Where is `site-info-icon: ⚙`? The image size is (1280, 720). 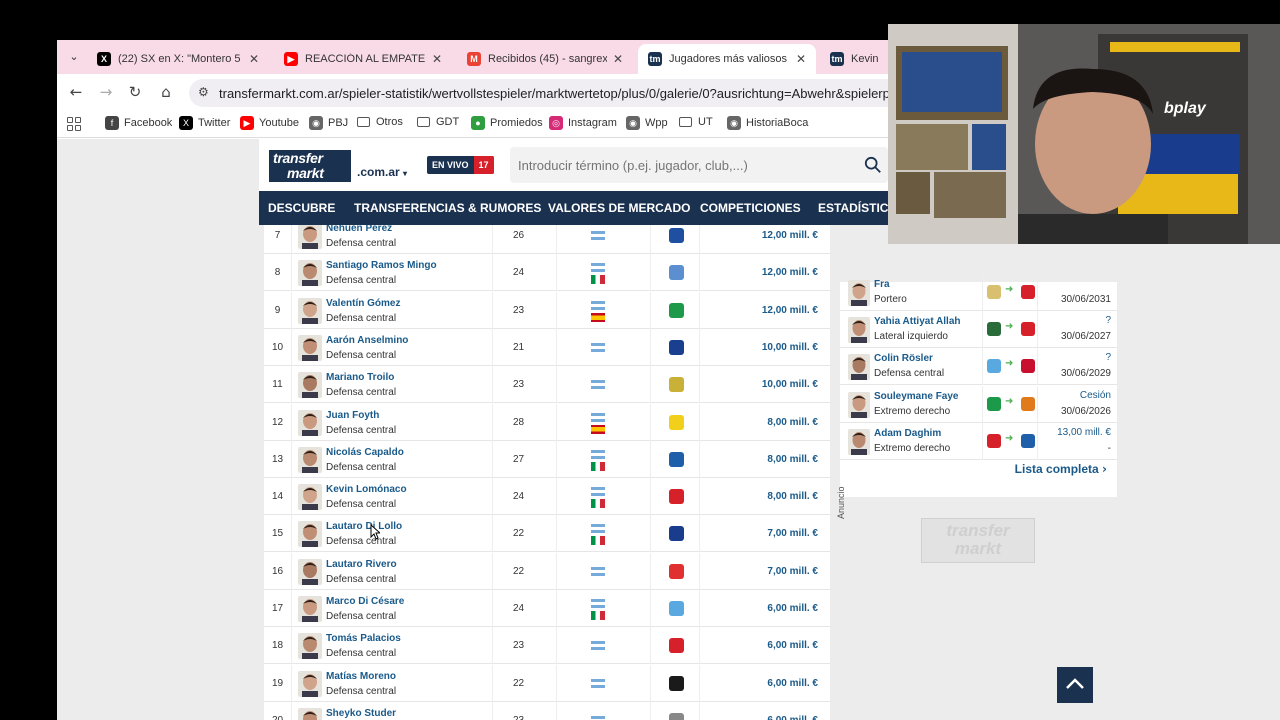
site-info-icon: ⚙ is located at coordinates (203, 92).